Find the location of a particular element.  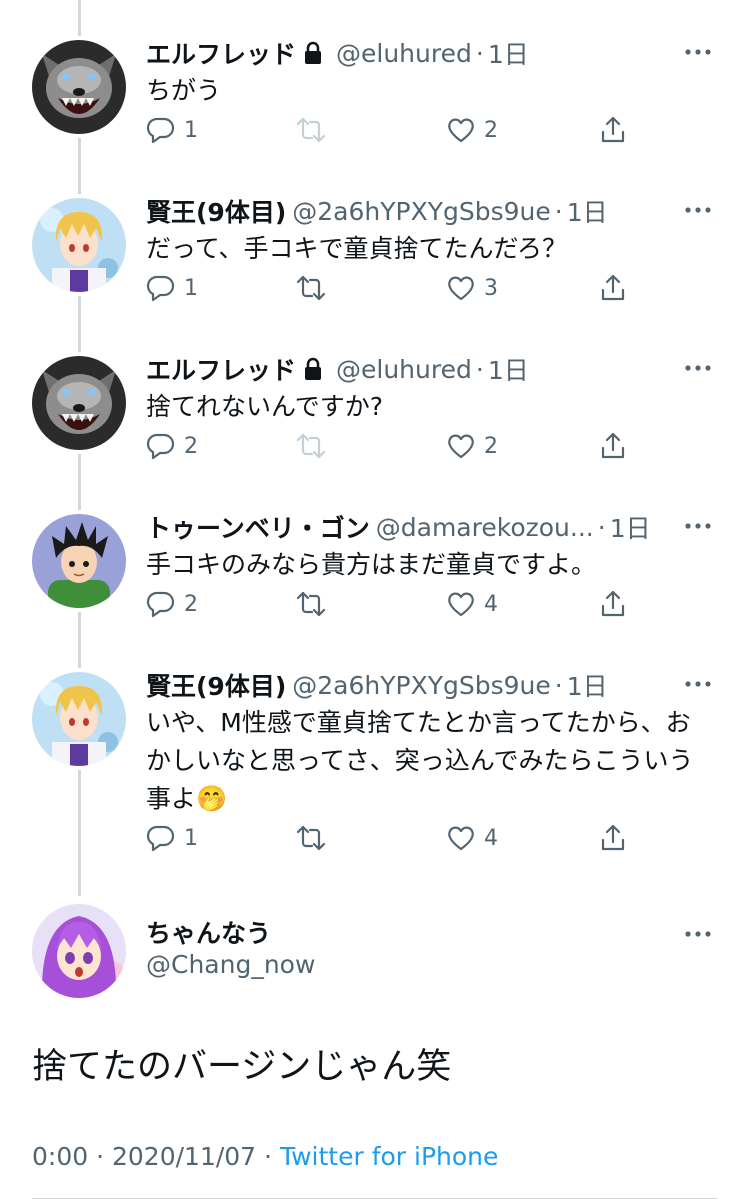

reply-tweet: エルフレッド @eluhured · 1日 捨てれないんですか? 2 2 is located at coordinates (374, 395).